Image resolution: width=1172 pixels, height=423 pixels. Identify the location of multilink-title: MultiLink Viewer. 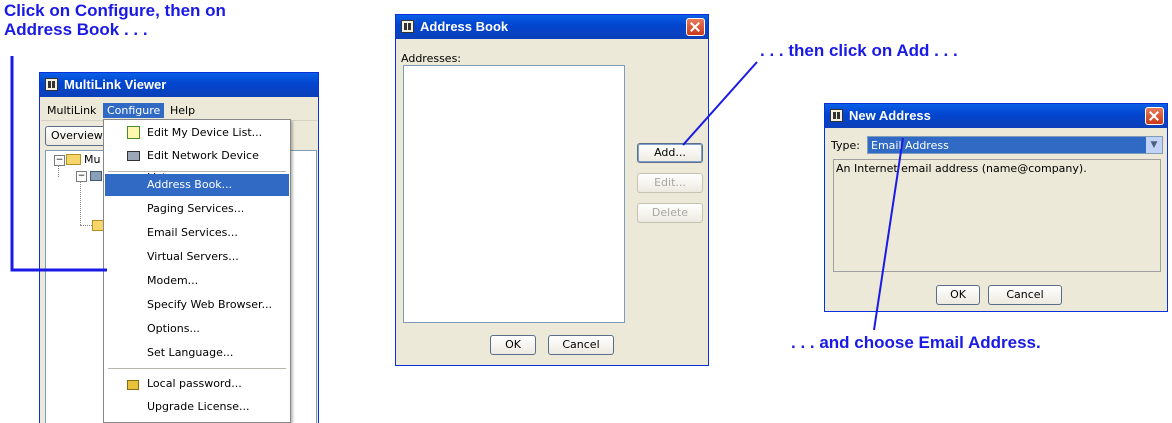
(115, 84).